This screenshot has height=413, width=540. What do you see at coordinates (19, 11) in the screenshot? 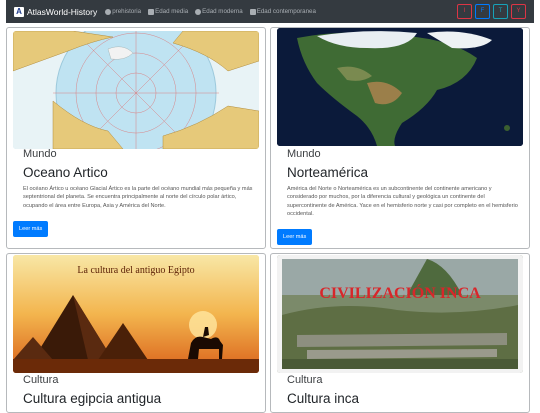
I see `brand-logo-icon: A` at bounding box center [19, 11].